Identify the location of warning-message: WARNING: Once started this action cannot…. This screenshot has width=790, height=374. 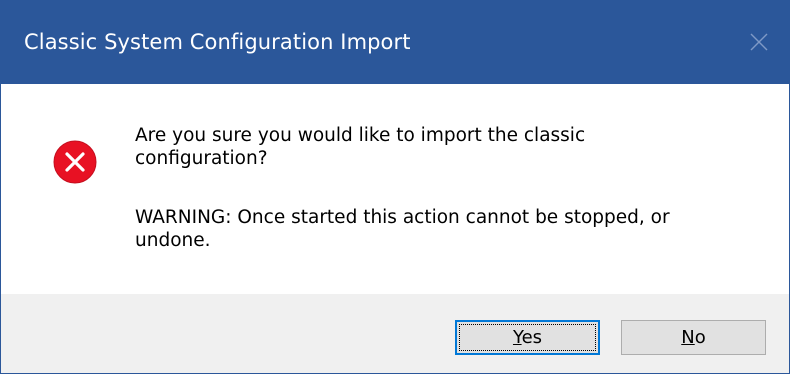
(402, 229).